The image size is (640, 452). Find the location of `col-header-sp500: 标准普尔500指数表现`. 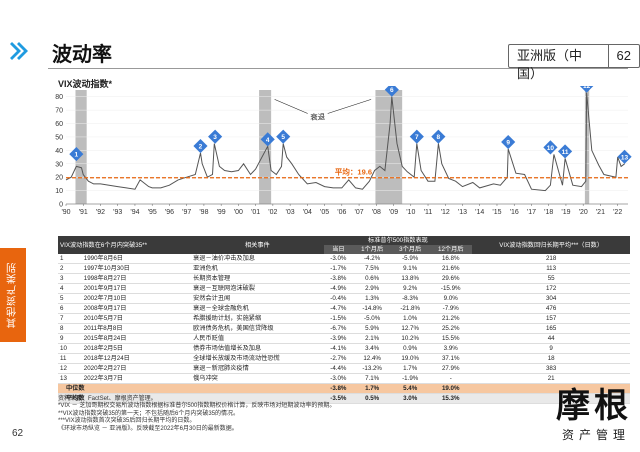

col-header-sp500: 标准普尔500指数表现 is located at coordinates (398, 240).